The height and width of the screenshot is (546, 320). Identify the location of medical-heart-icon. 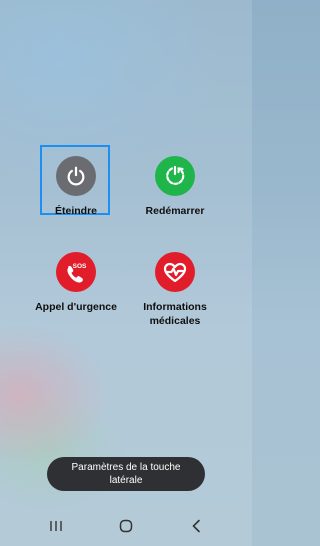
(175, 272).